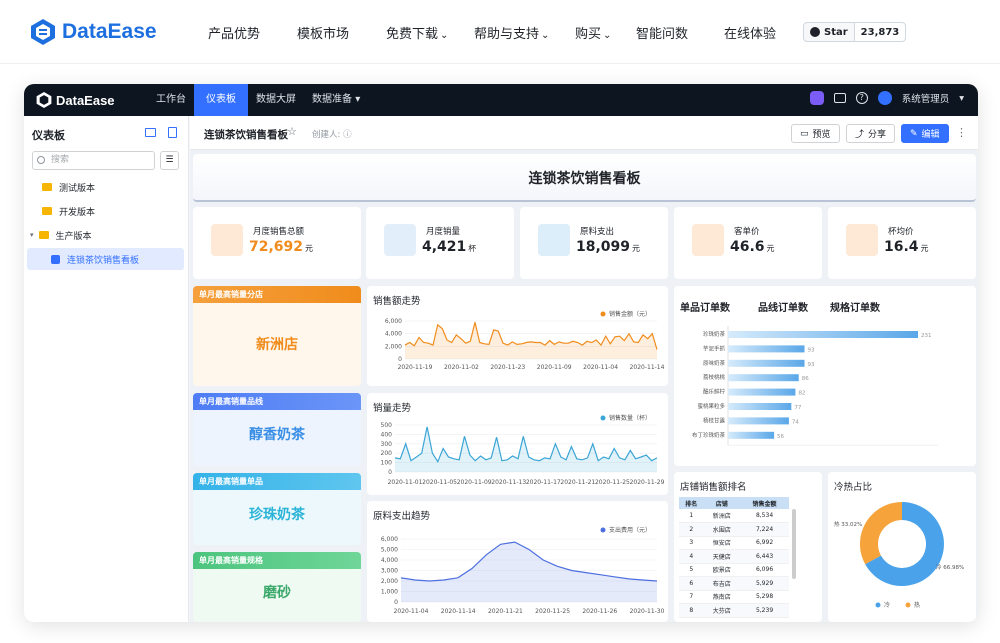 This screenshot has width=1000, height=643. I want to click on site-logo: DataEase, so click(93, 32).